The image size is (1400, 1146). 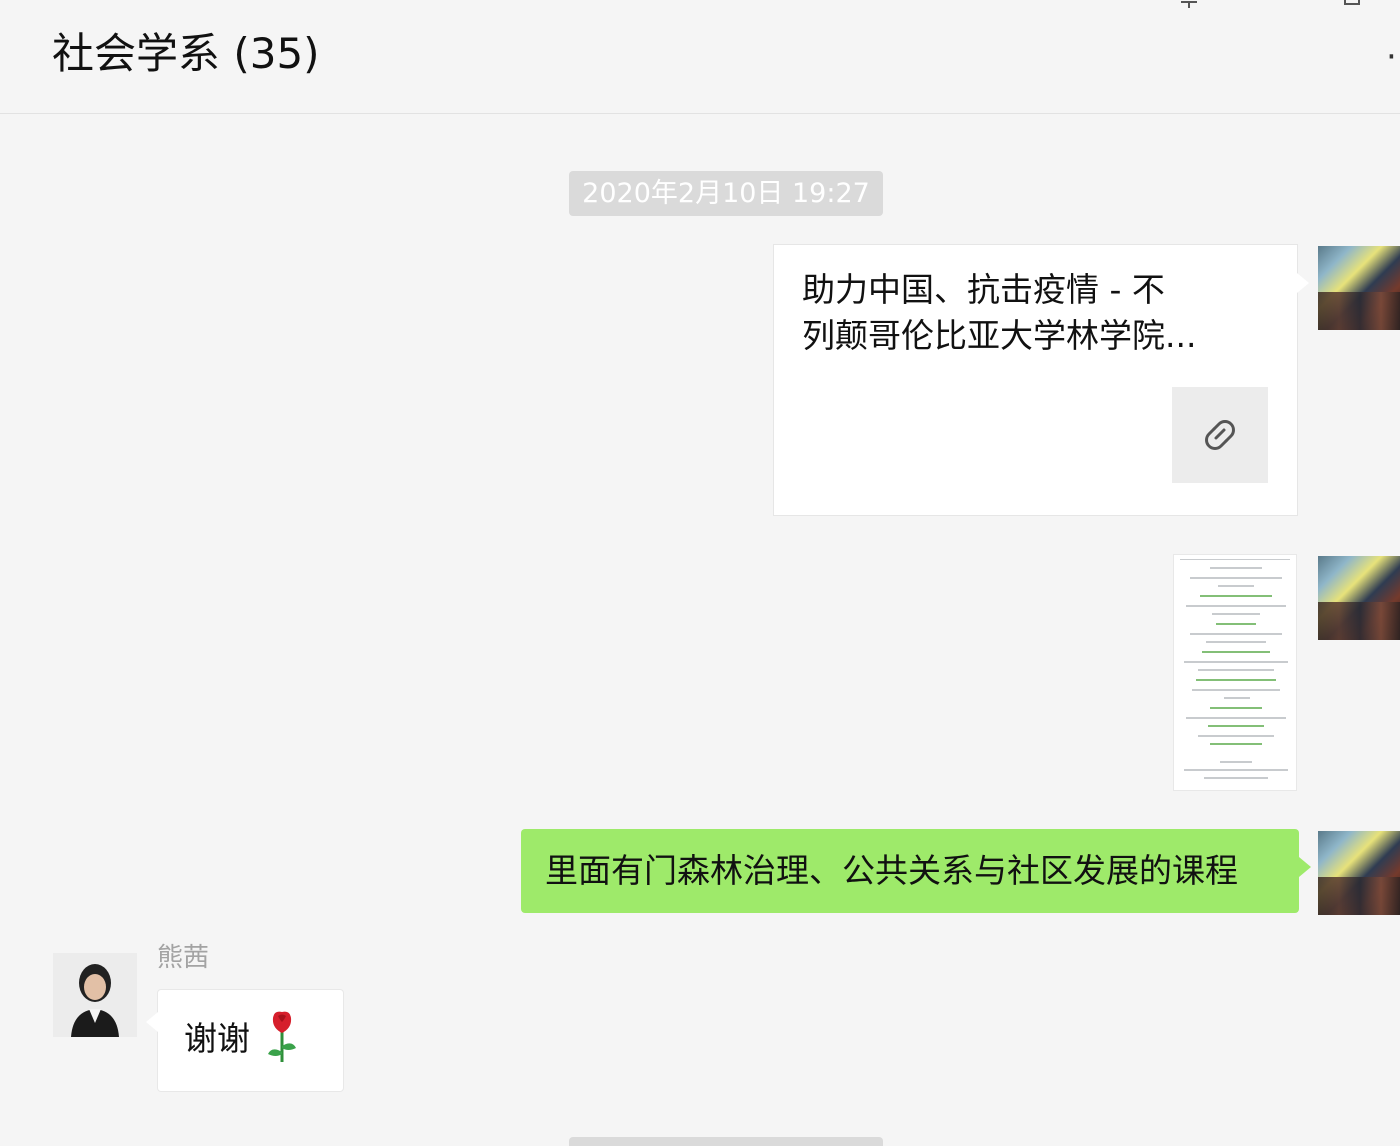 I want to click on more-dots-icon: ·, so click(x=1391, y=57).